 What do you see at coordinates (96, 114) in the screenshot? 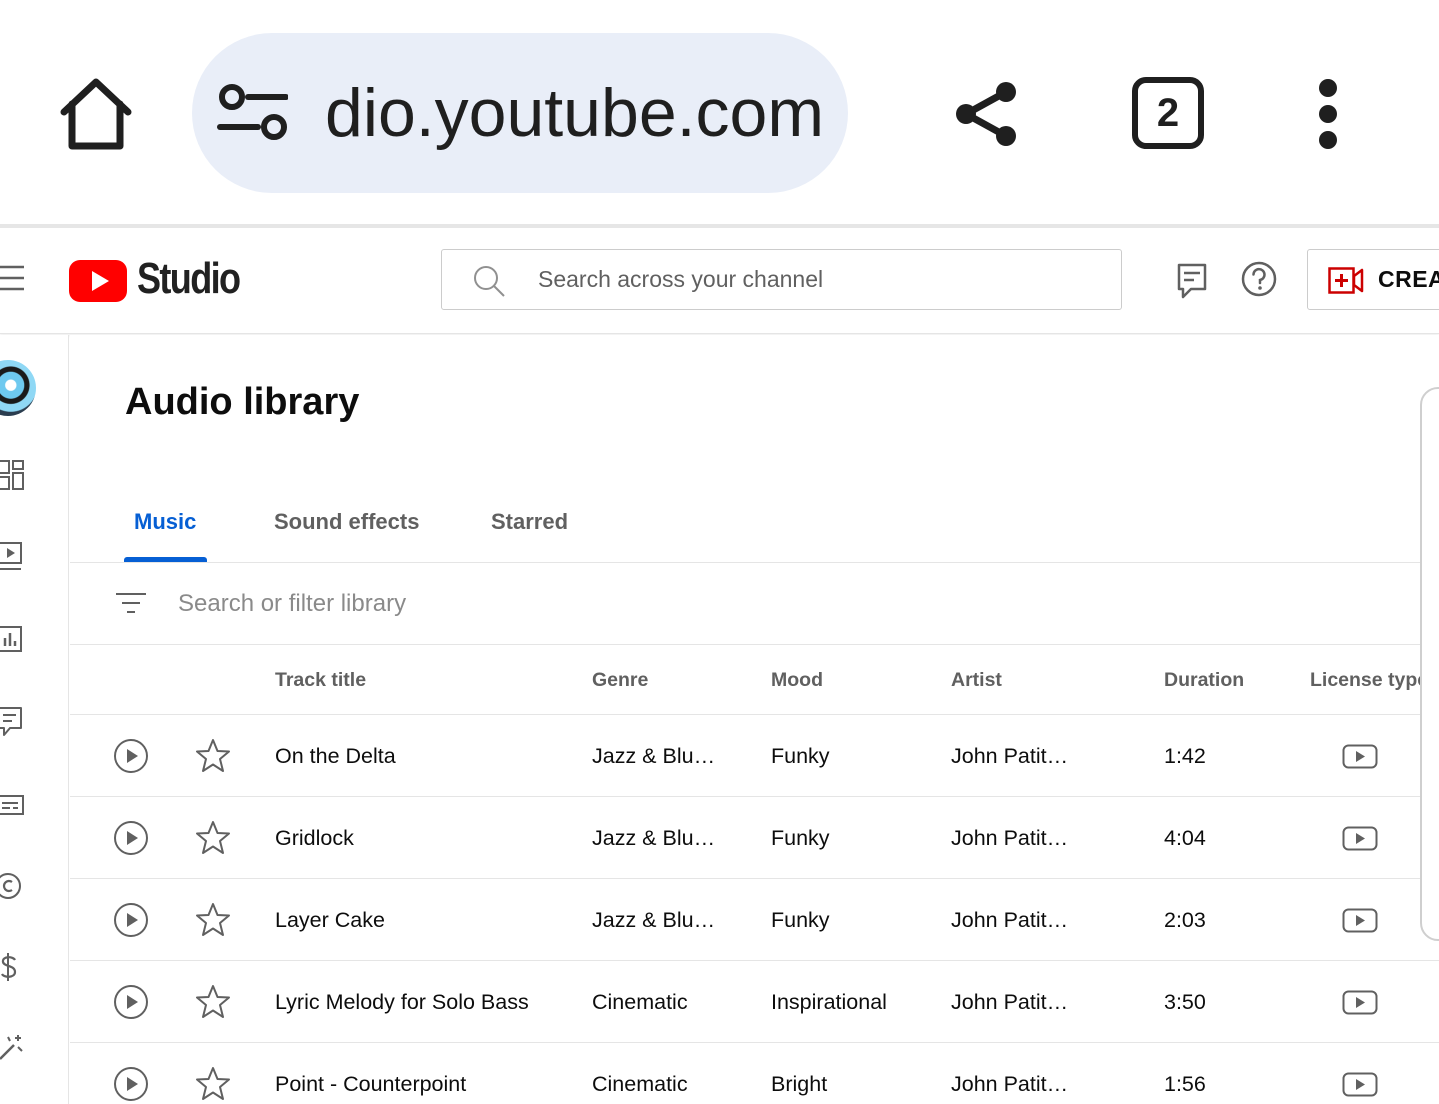
I see `home-icon` at bounding box center [96, 114].